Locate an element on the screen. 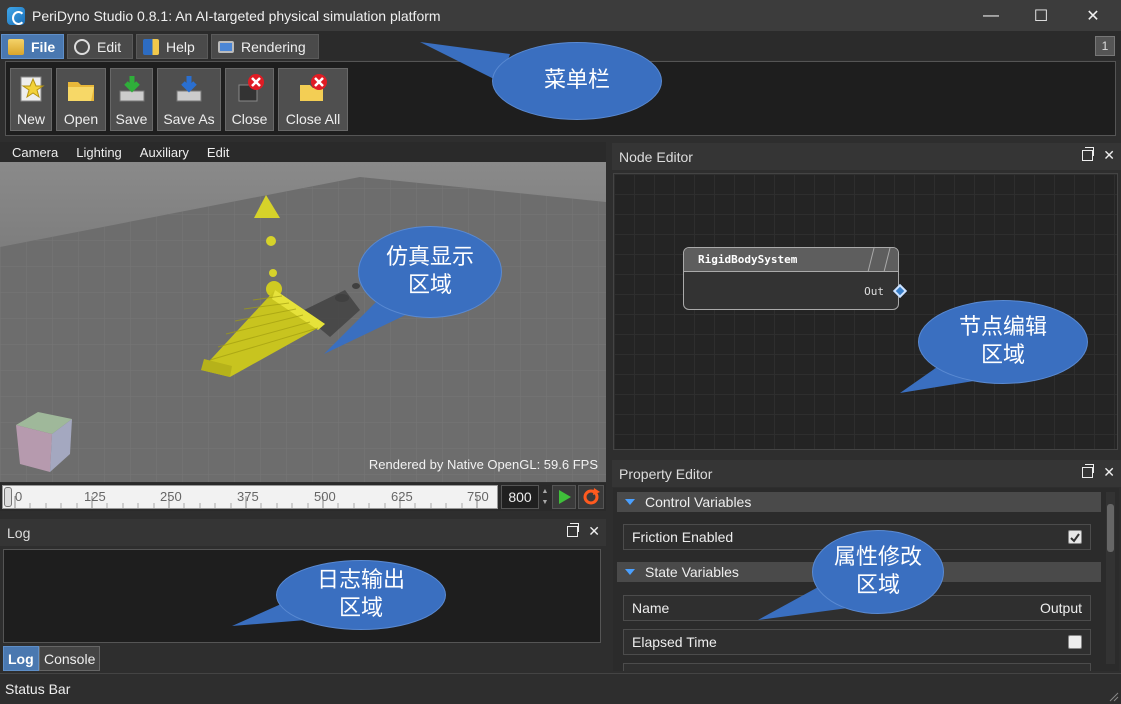 This screenshot has height=704, width=1121. property-row-partial is located at coordinates (857, 667).